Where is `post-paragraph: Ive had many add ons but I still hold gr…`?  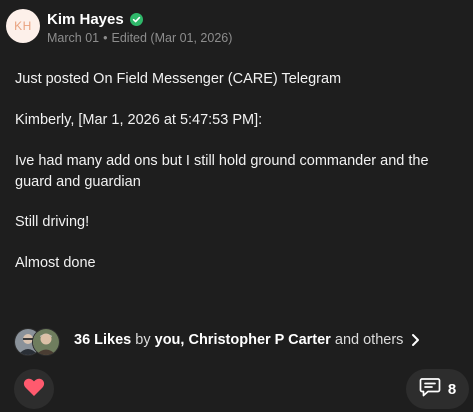 post-paragraph: Ive had many add ons but I still hold gr… is located at coordinates (222, 171).